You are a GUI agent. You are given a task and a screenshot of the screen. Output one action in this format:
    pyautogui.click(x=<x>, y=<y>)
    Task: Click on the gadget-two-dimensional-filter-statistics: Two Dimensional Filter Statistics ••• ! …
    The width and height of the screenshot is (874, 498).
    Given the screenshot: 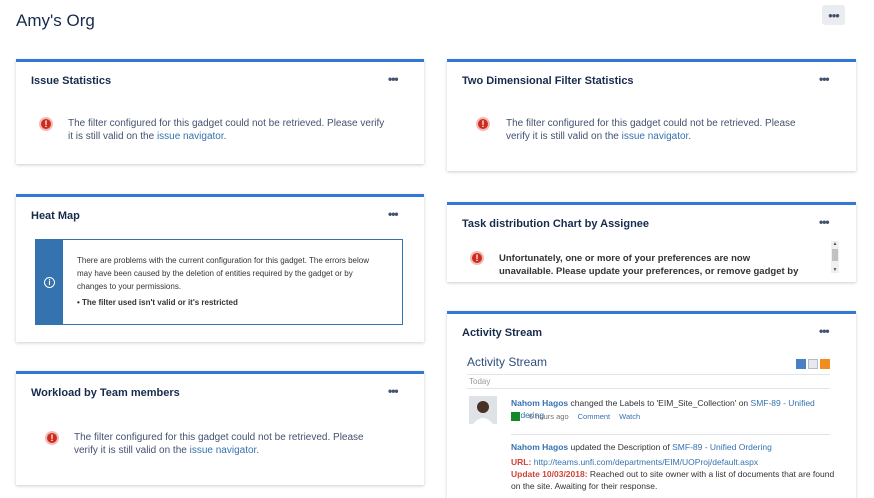 What is the action you would take?
    pyautogui.click(x=651, y=115)
    